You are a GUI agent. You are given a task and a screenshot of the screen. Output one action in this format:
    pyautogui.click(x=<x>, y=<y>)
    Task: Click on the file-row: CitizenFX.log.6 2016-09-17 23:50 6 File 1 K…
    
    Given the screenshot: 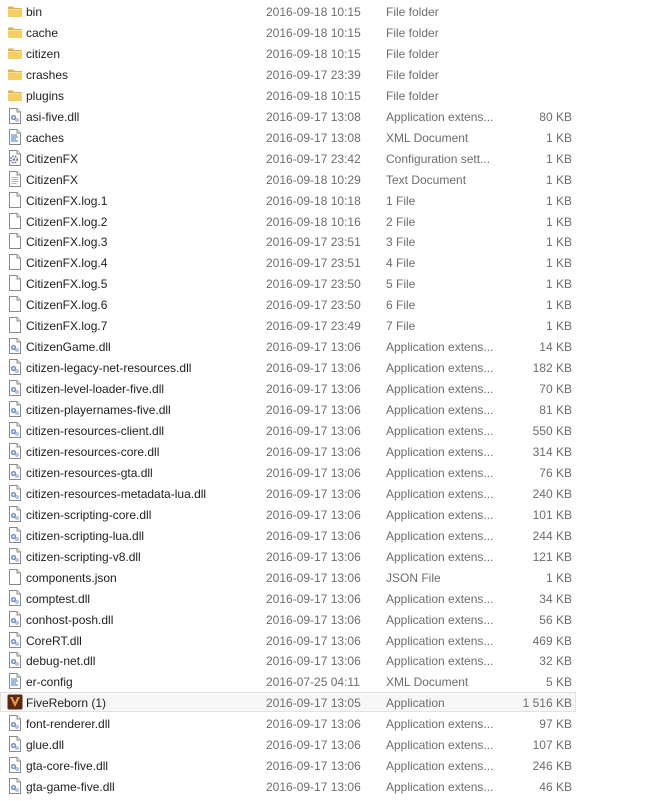 What is the action you would take?
    pyautogui.click(x=288, y=304)
    